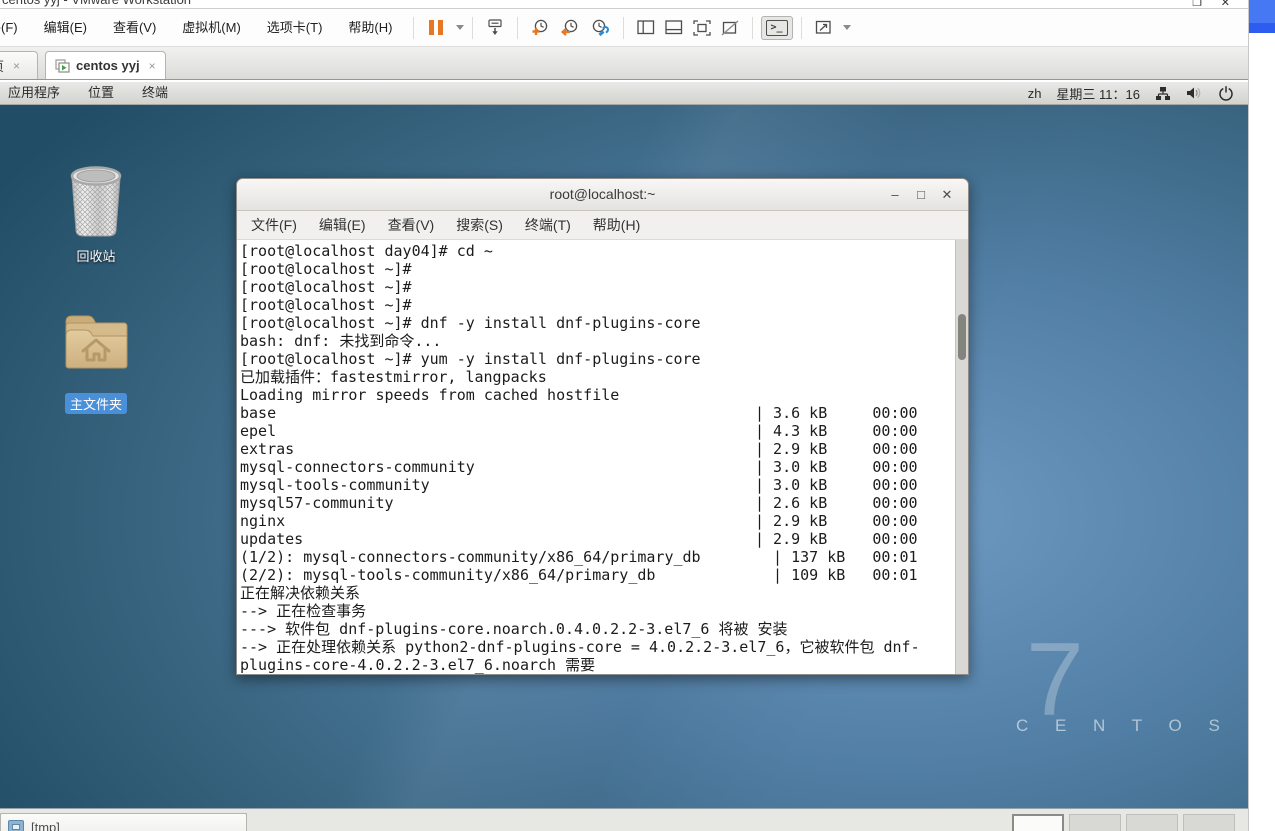 The image size is (1275, 831). What do you see at coordinates (947, 194) in the screenshot?
I see `terminal-close-button: ✕` at bounding box center [947, 194].